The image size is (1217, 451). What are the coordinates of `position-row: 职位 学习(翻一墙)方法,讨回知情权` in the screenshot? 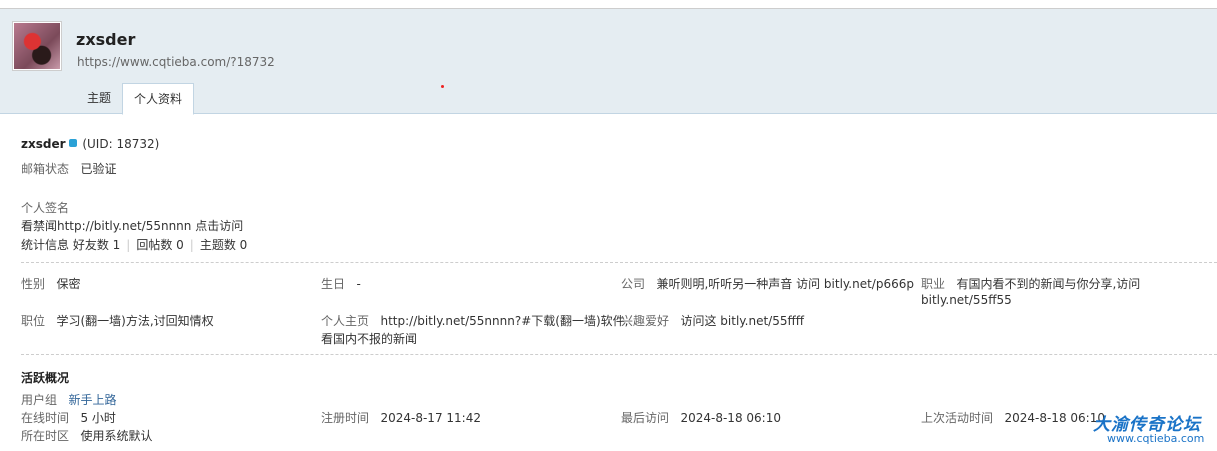 It's located at (117, 320).